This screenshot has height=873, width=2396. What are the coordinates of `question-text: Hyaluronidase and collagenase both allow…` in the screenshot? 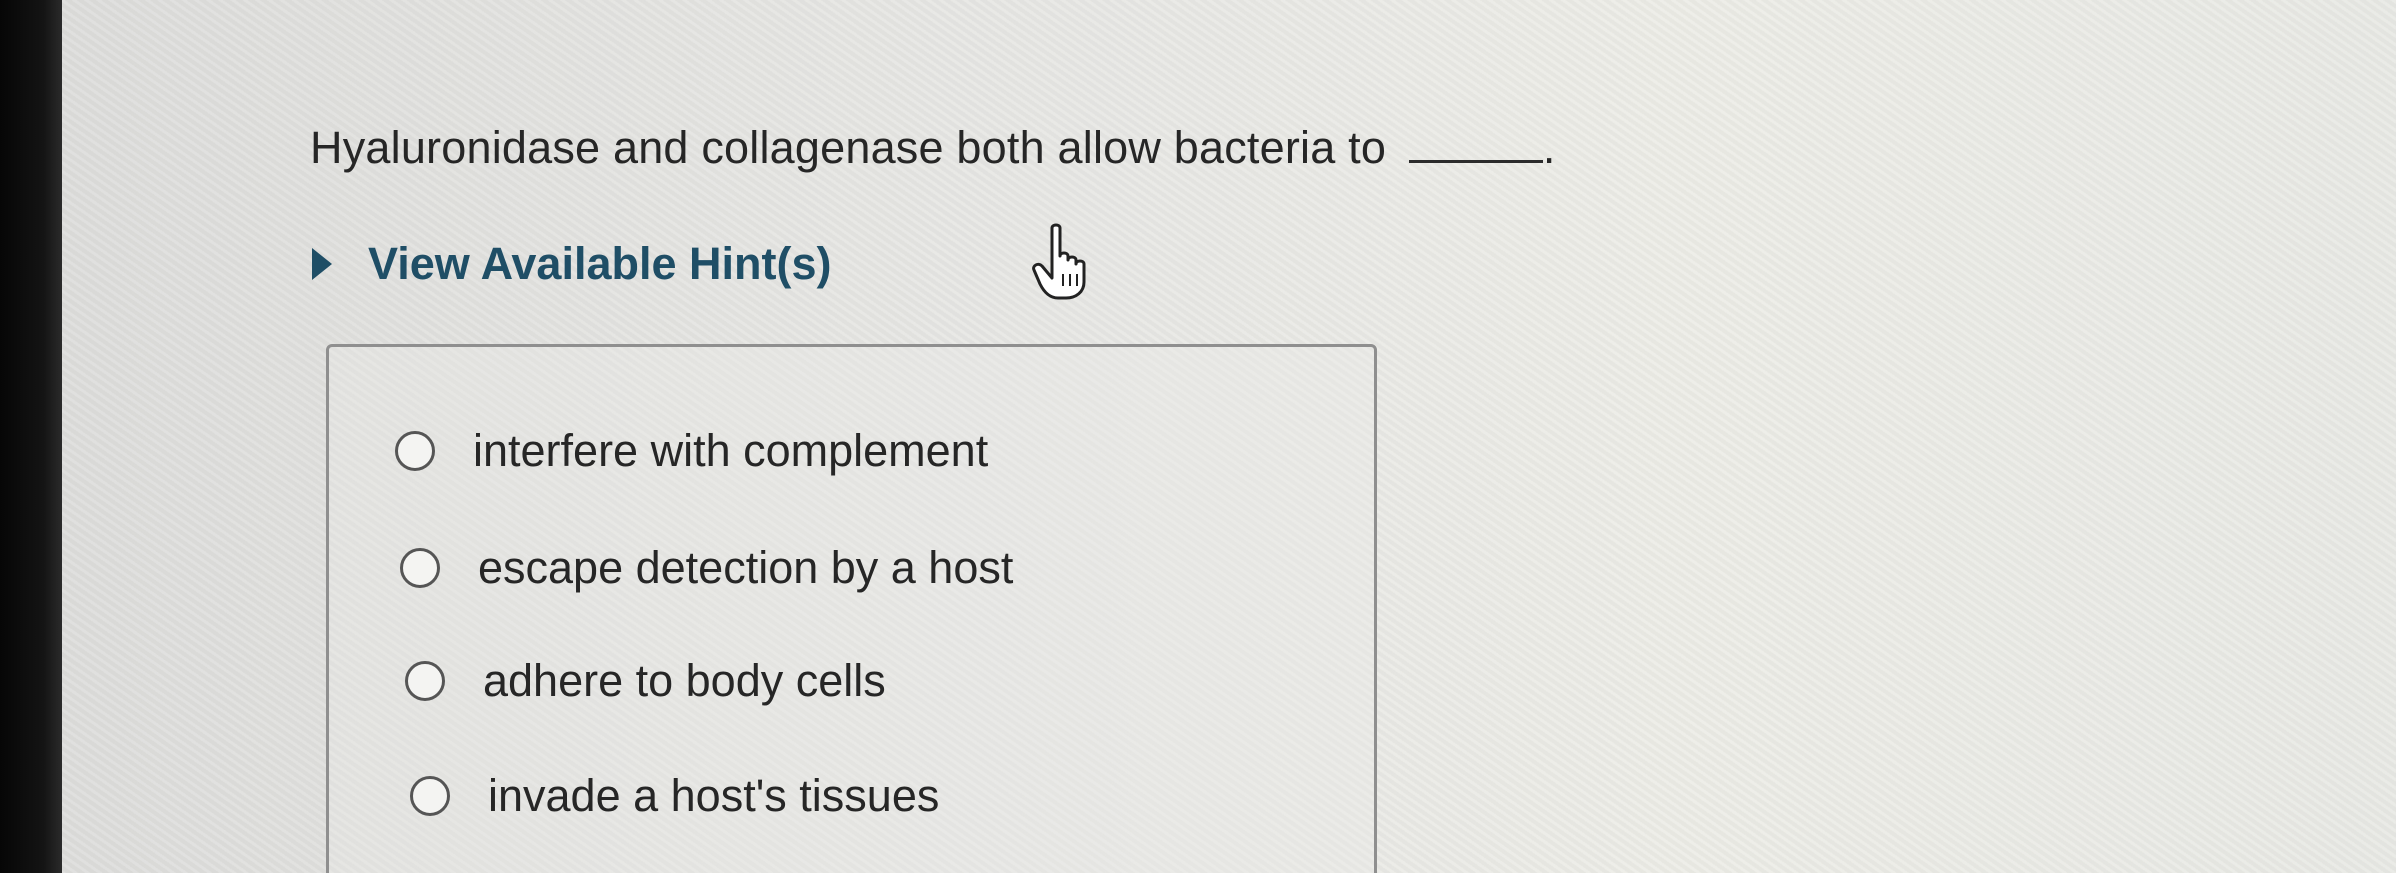 It's located at (848, 147).